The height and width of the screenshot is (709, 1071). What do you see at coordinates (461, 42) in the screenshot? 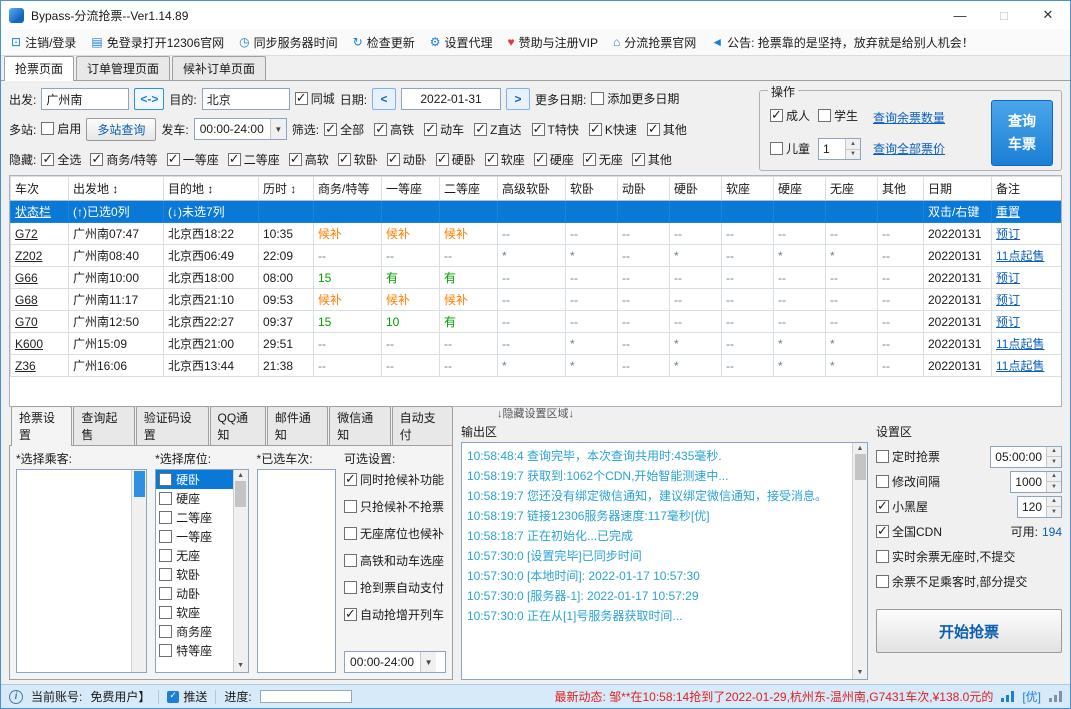
I see `menu-set-proxy: ⚙ 设置代理` at bounding box center [461, 42].